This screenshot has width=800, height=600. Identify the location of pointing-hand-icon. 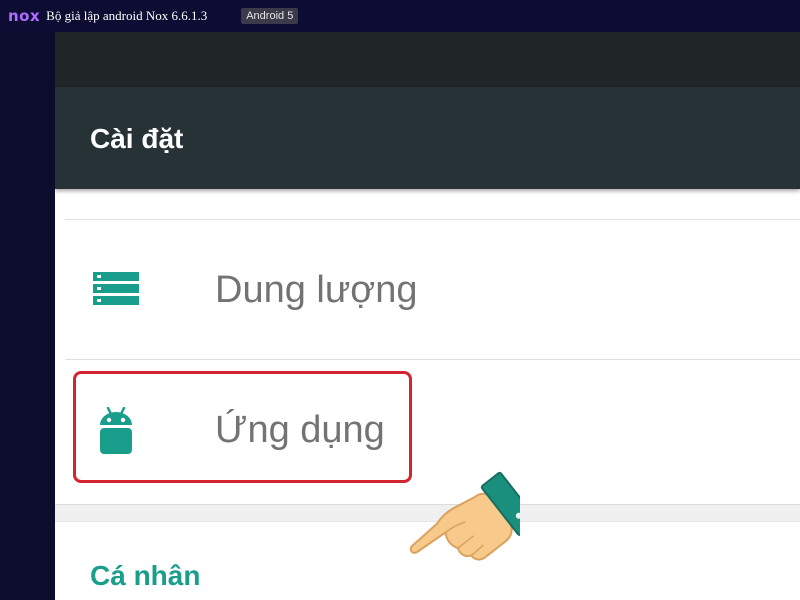
(467, 530).